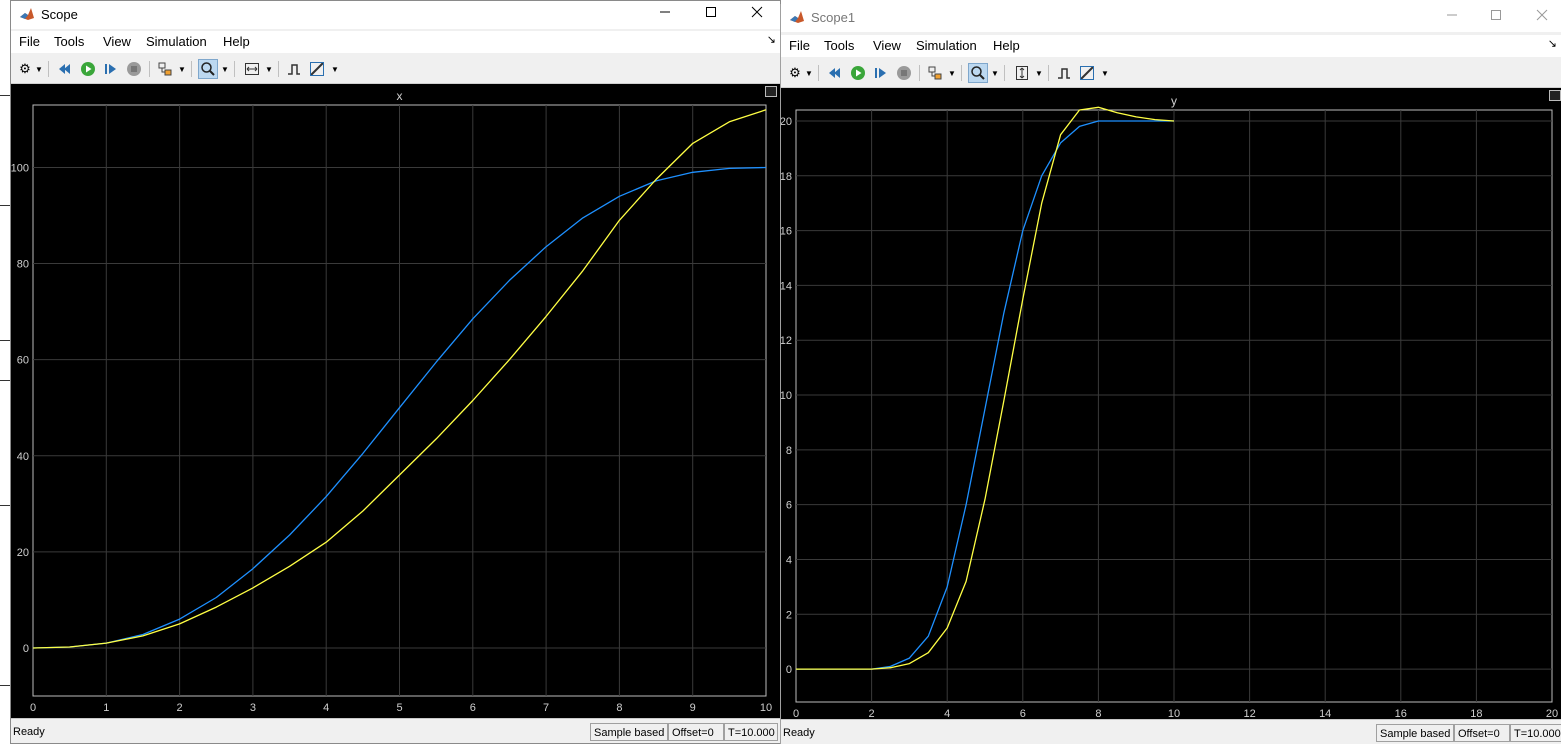 The image size is (1561, 744). What do you see at coordinates (546, 708) in the screenshot?
I see `x-tick-label: 7` at bounding box center [546, 708].